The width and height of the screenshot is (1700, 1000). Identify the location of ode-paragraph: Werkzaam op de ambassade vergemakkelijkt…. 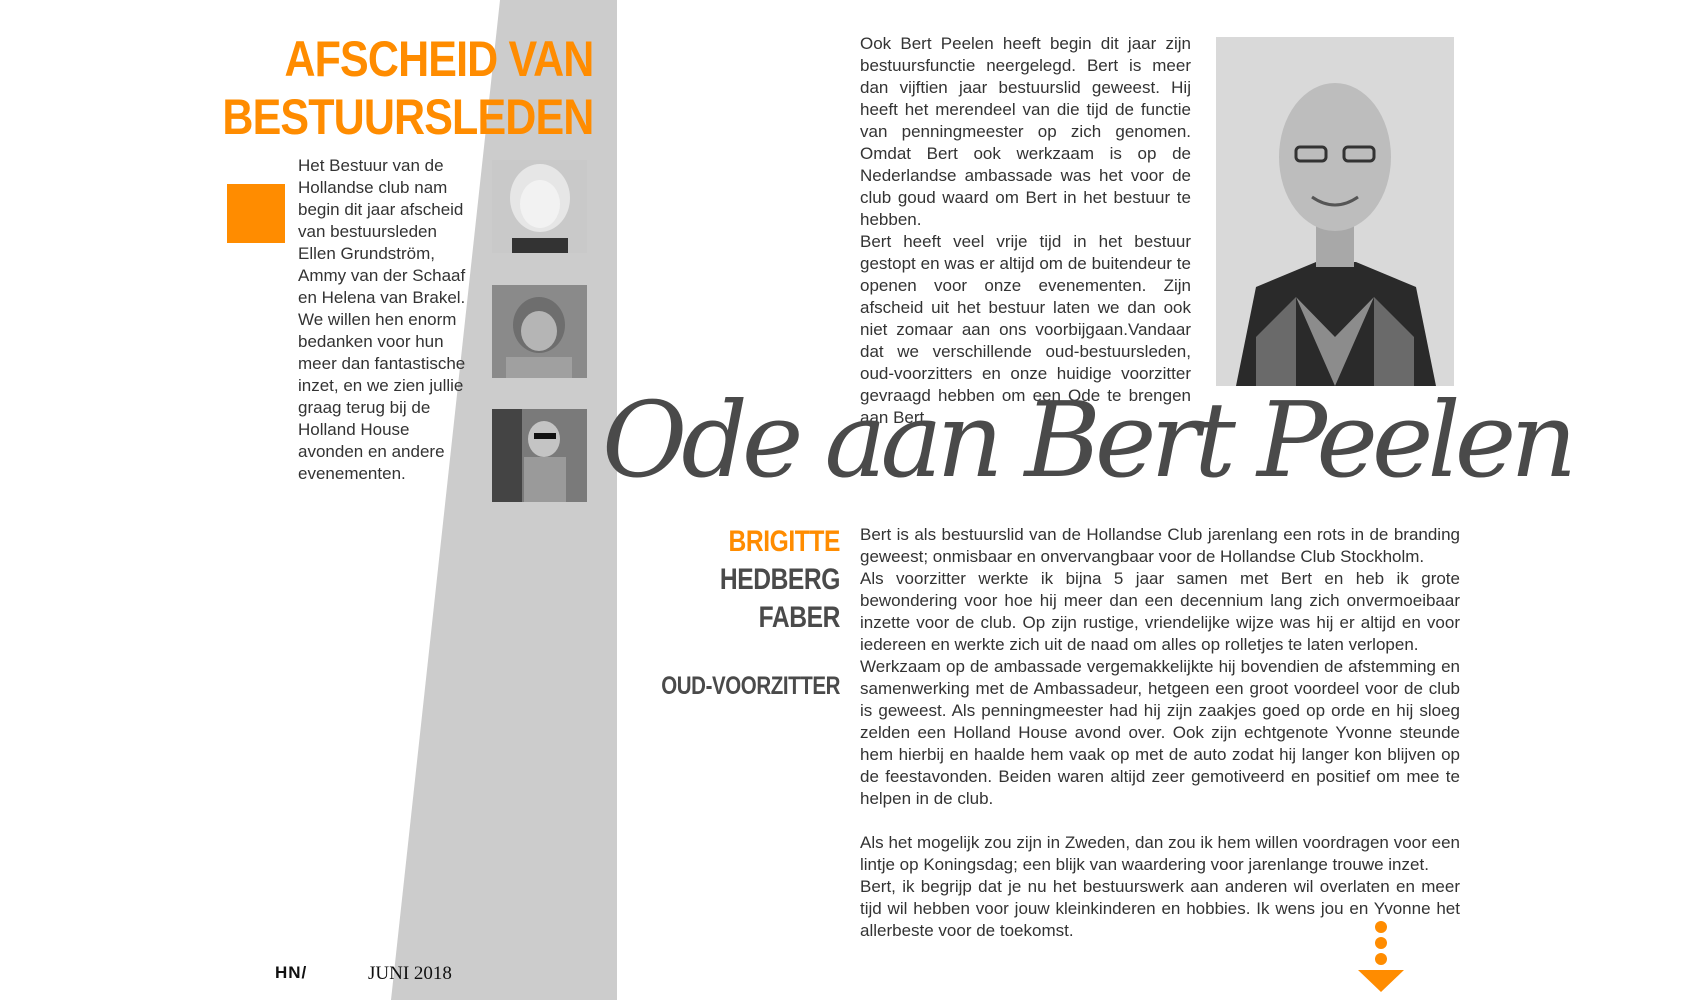
(1160, 732).